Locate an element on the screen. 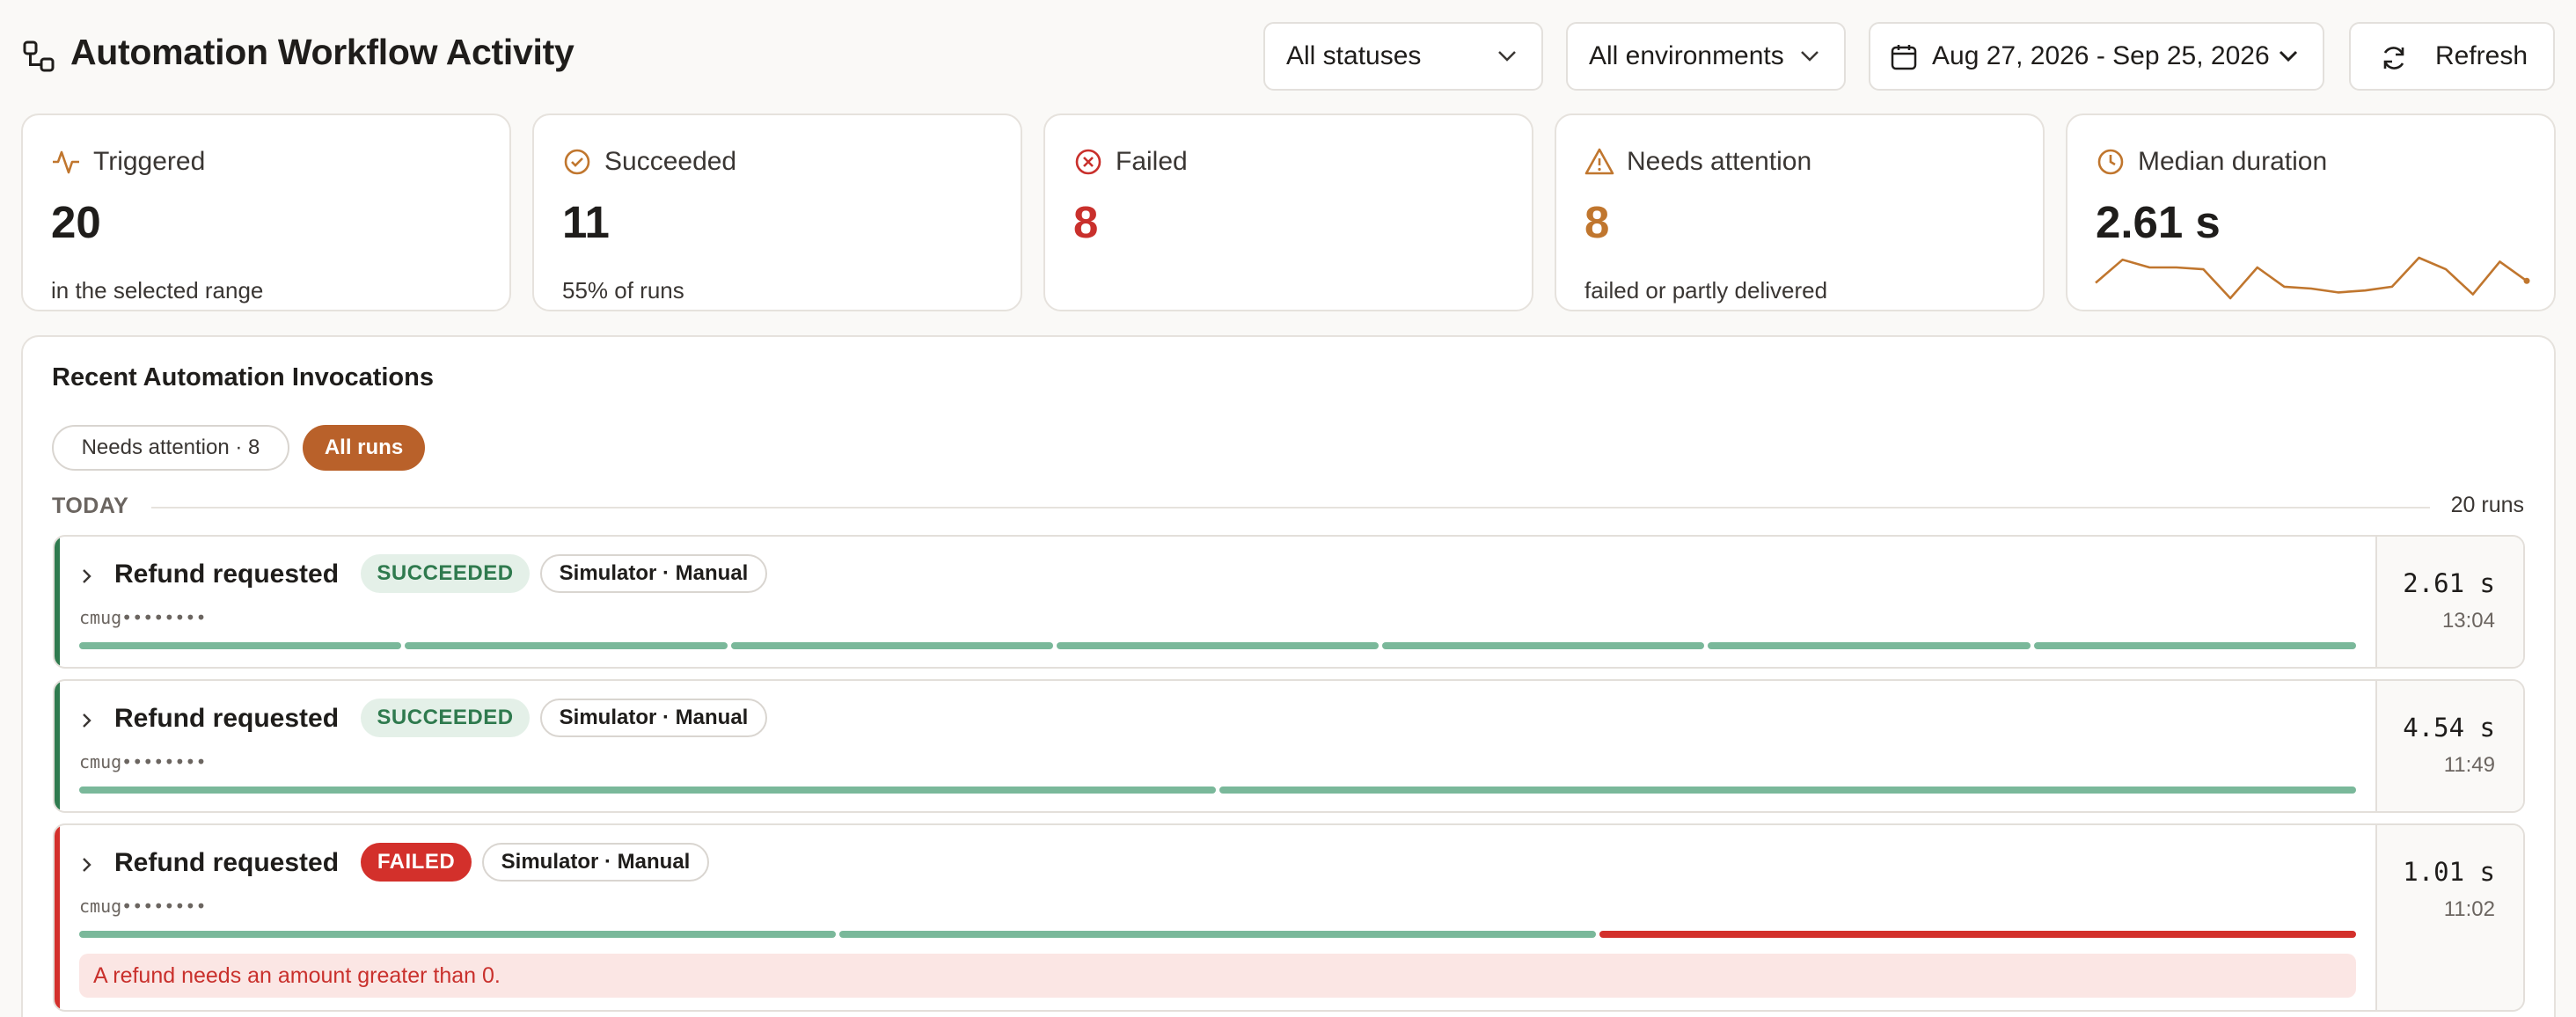 This screenshot has height=1017, width=2576. environment-filter-select: All environments is located at coordinates (1706, 56).